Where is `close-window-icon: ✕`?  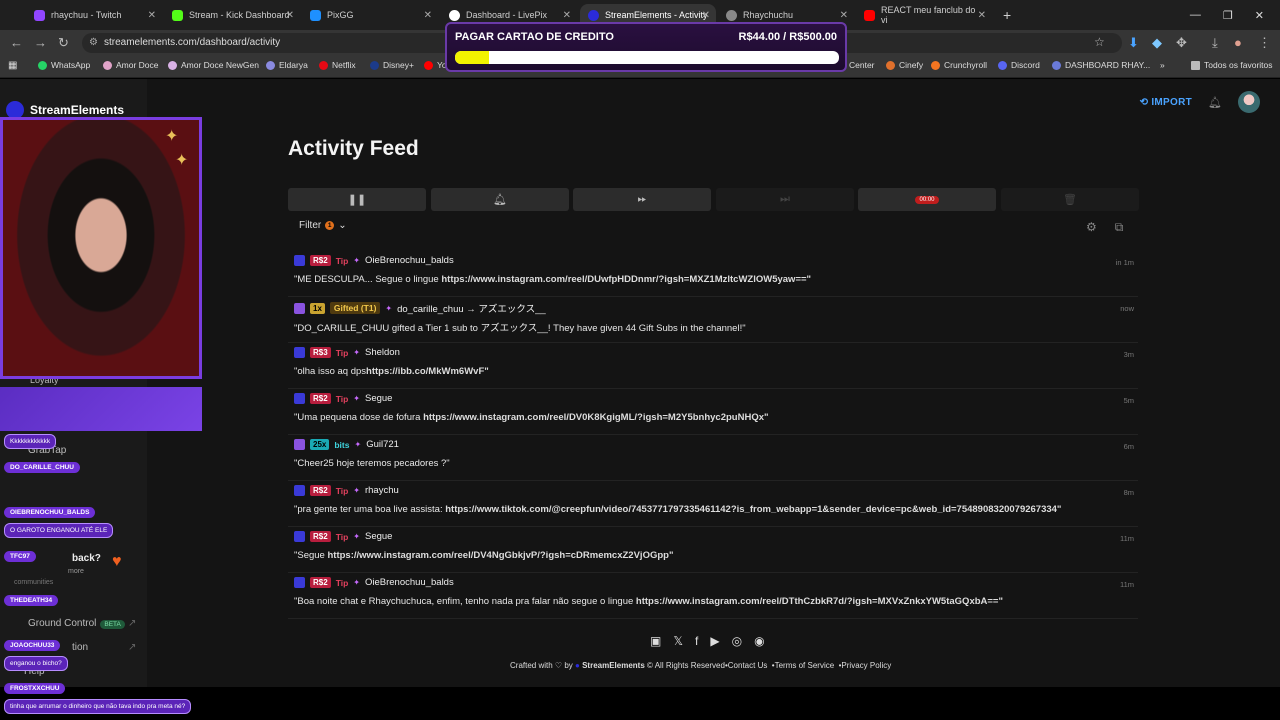
close-window-icon: ✕ is located at coordinates (1259, 15).